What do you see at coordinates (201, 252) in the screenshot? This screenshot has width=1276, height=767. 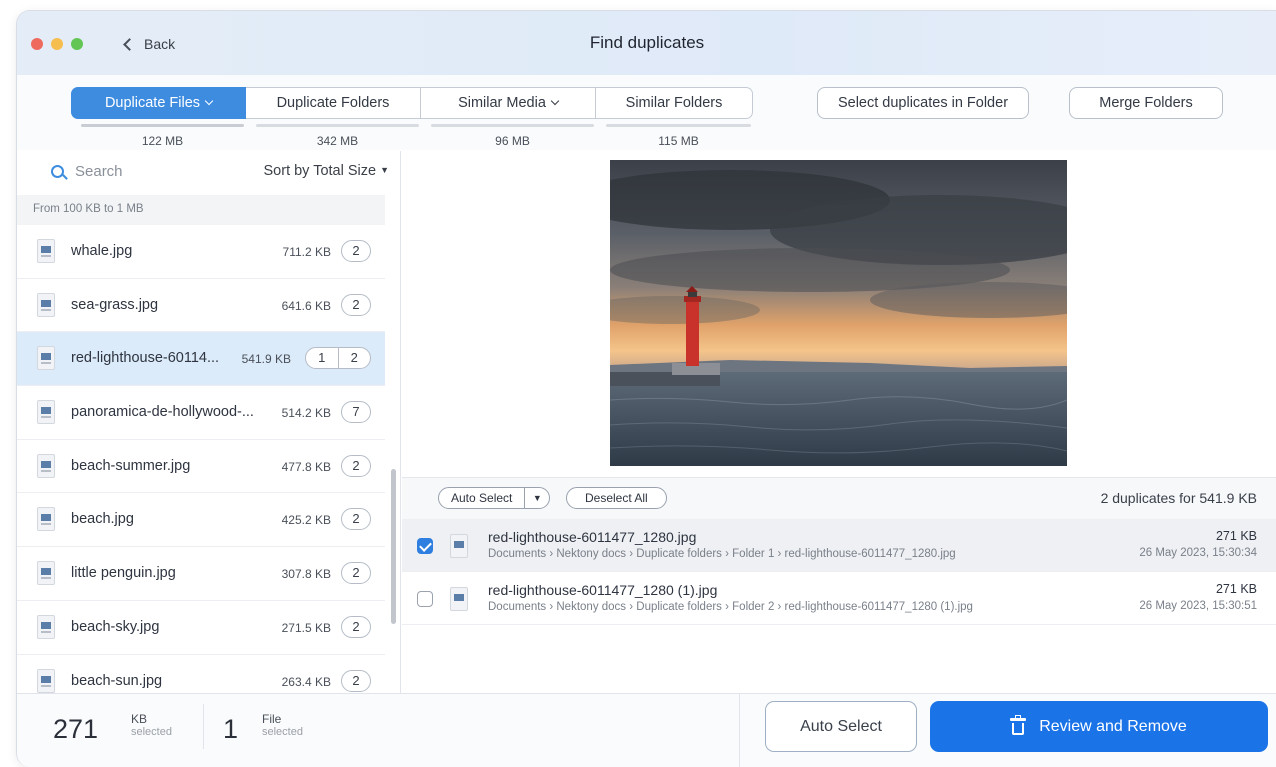 I see `list-item: whale.jpg 711.2 KB 2` at bounding box center [201, 252].